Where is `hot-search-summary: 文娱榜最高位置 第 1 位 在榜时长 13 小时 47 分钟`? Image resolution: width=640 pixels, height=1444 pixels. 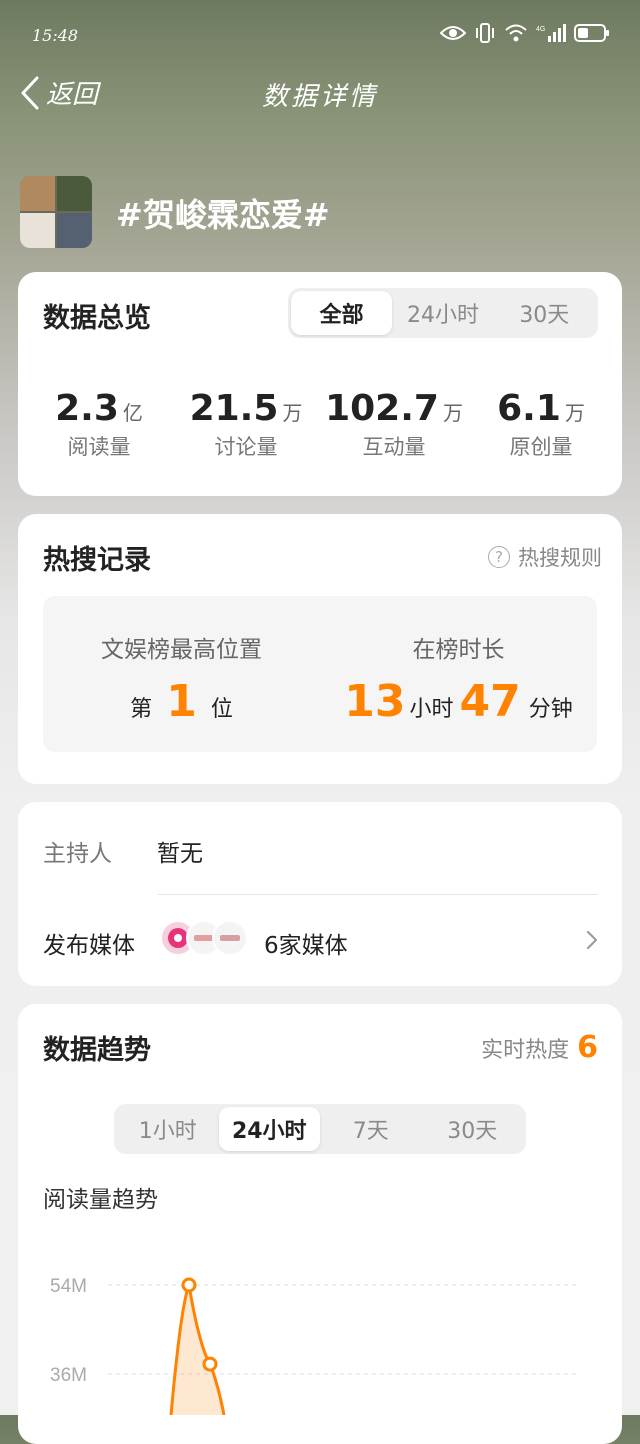 hot-search-summary: 文娱榜最高位置 第 1 位 在榜时长 13 小时 47 分钟 is located at coordinates (320, 674).